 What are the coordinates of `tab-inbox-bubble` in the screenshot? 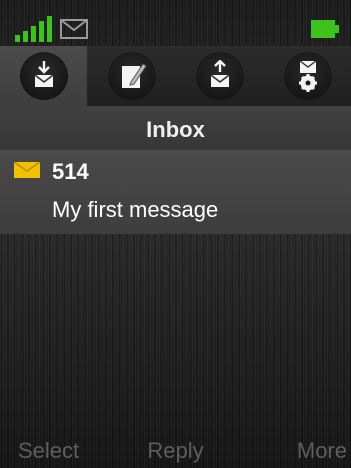 It's located at (43, 76).